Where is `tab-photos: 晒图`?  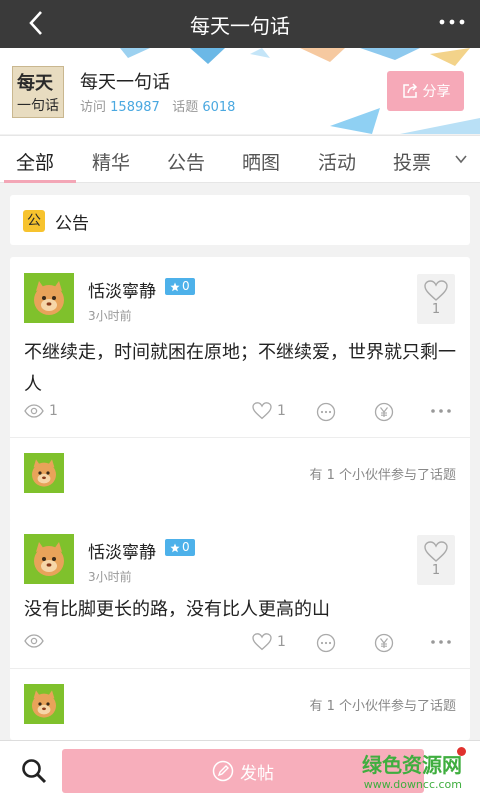 tab-photos: 晒图 is located at coordinates (261, 161).